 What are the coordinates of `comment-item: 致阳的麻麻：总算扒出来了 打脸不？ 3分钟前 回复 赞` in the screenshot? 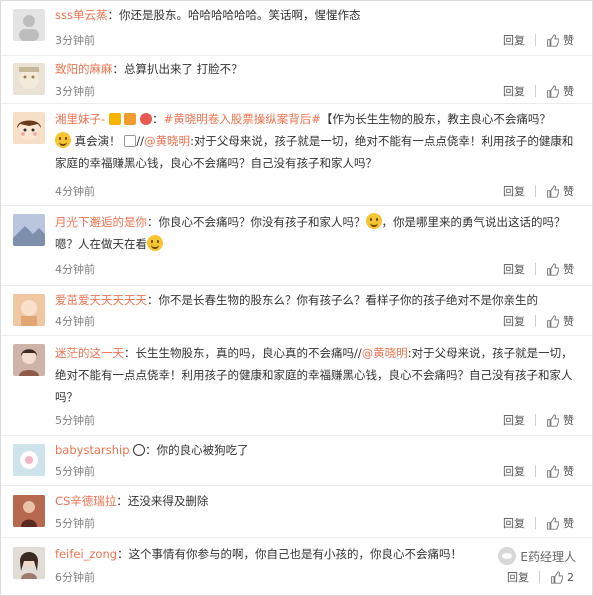 It's located at (296, 80).